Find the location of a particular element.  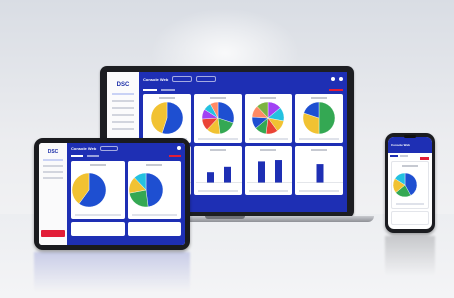

phone: Console Web is located at coordinates (410, 183).